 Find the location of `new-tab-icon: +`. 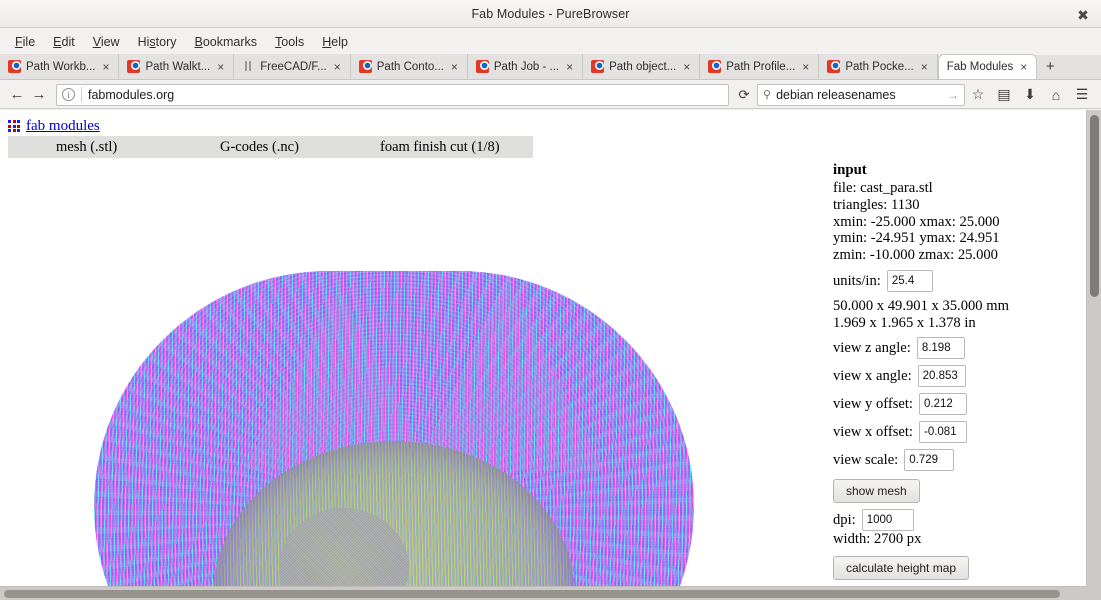

new-tab-icon: + is located at coordinates (1050, 66).